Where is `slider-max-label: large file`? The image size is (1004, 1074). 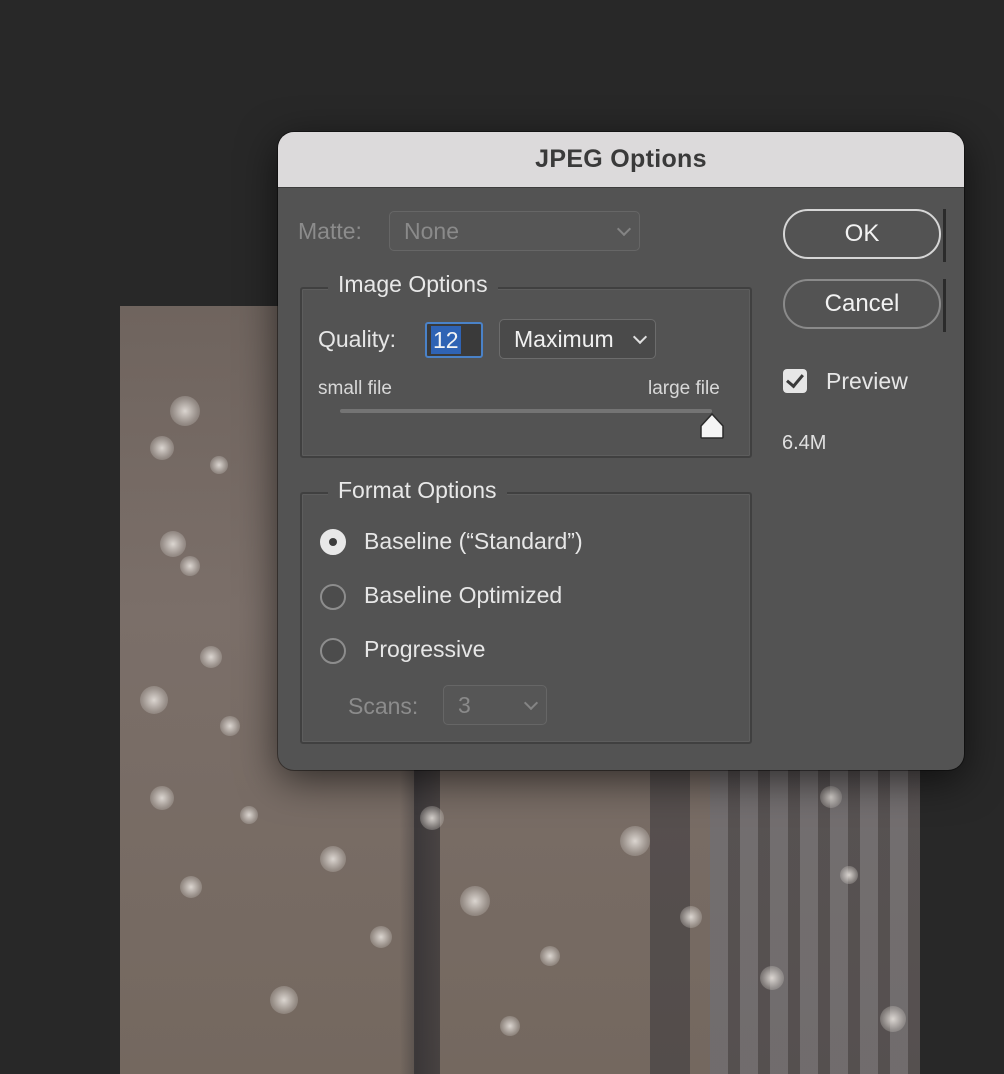 slider-max-label: large file is located at coordinates (684, 388).